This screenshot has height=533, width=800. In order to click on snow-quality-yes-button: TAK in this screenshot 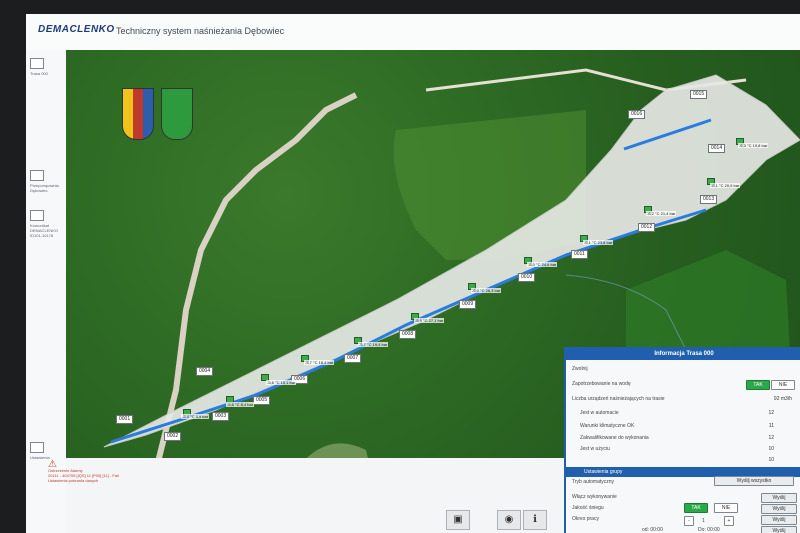, I will do `click(696, 508)`.